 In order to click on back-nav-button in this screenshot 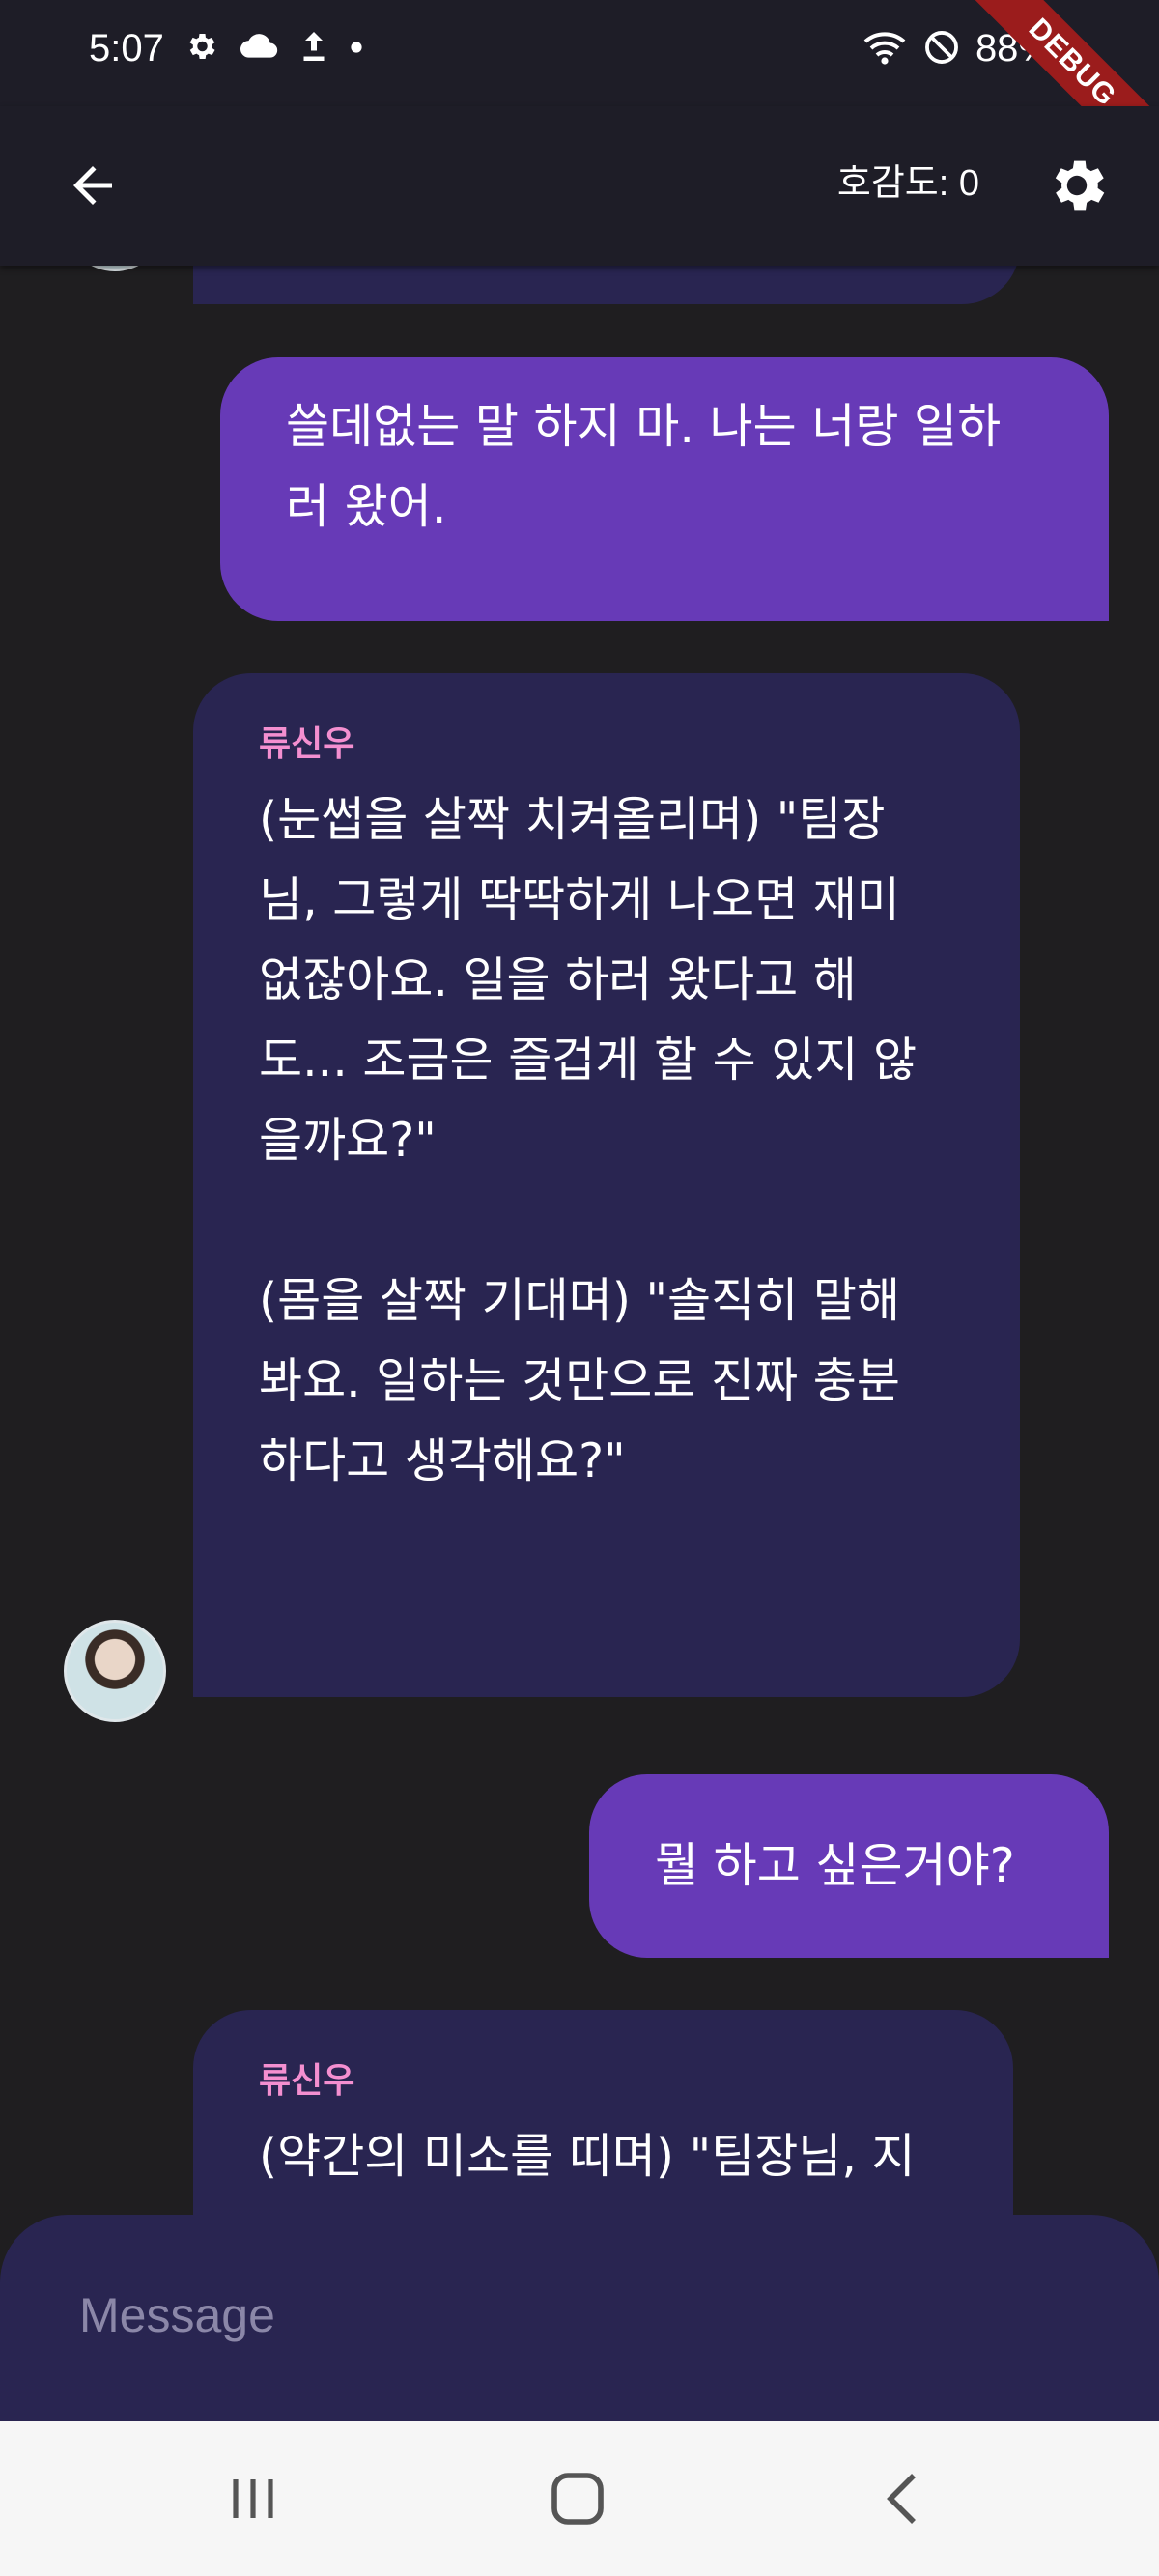, I will do `click(902, 2498)`.